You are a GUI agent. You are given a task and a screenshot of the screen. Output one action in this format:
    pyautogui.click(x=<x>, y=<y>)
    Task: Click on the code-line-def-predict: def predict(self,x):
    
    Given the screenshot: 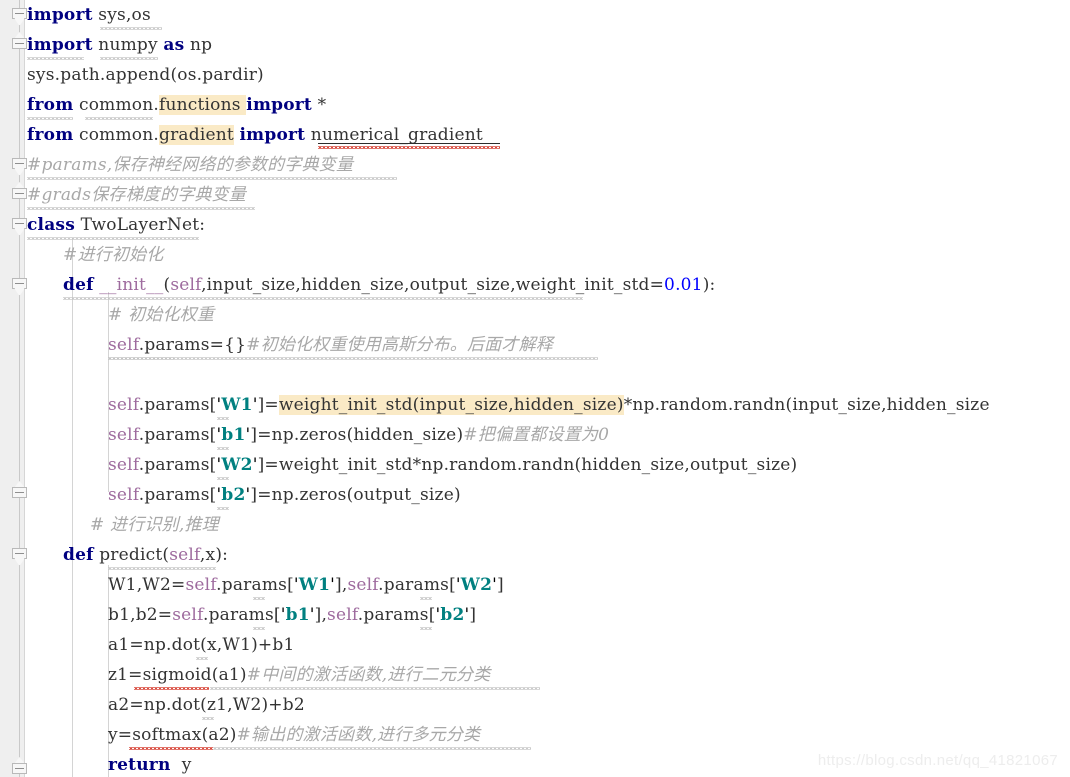 What is the action you would take?
    pyautogui.click(x=145, y=555)
    